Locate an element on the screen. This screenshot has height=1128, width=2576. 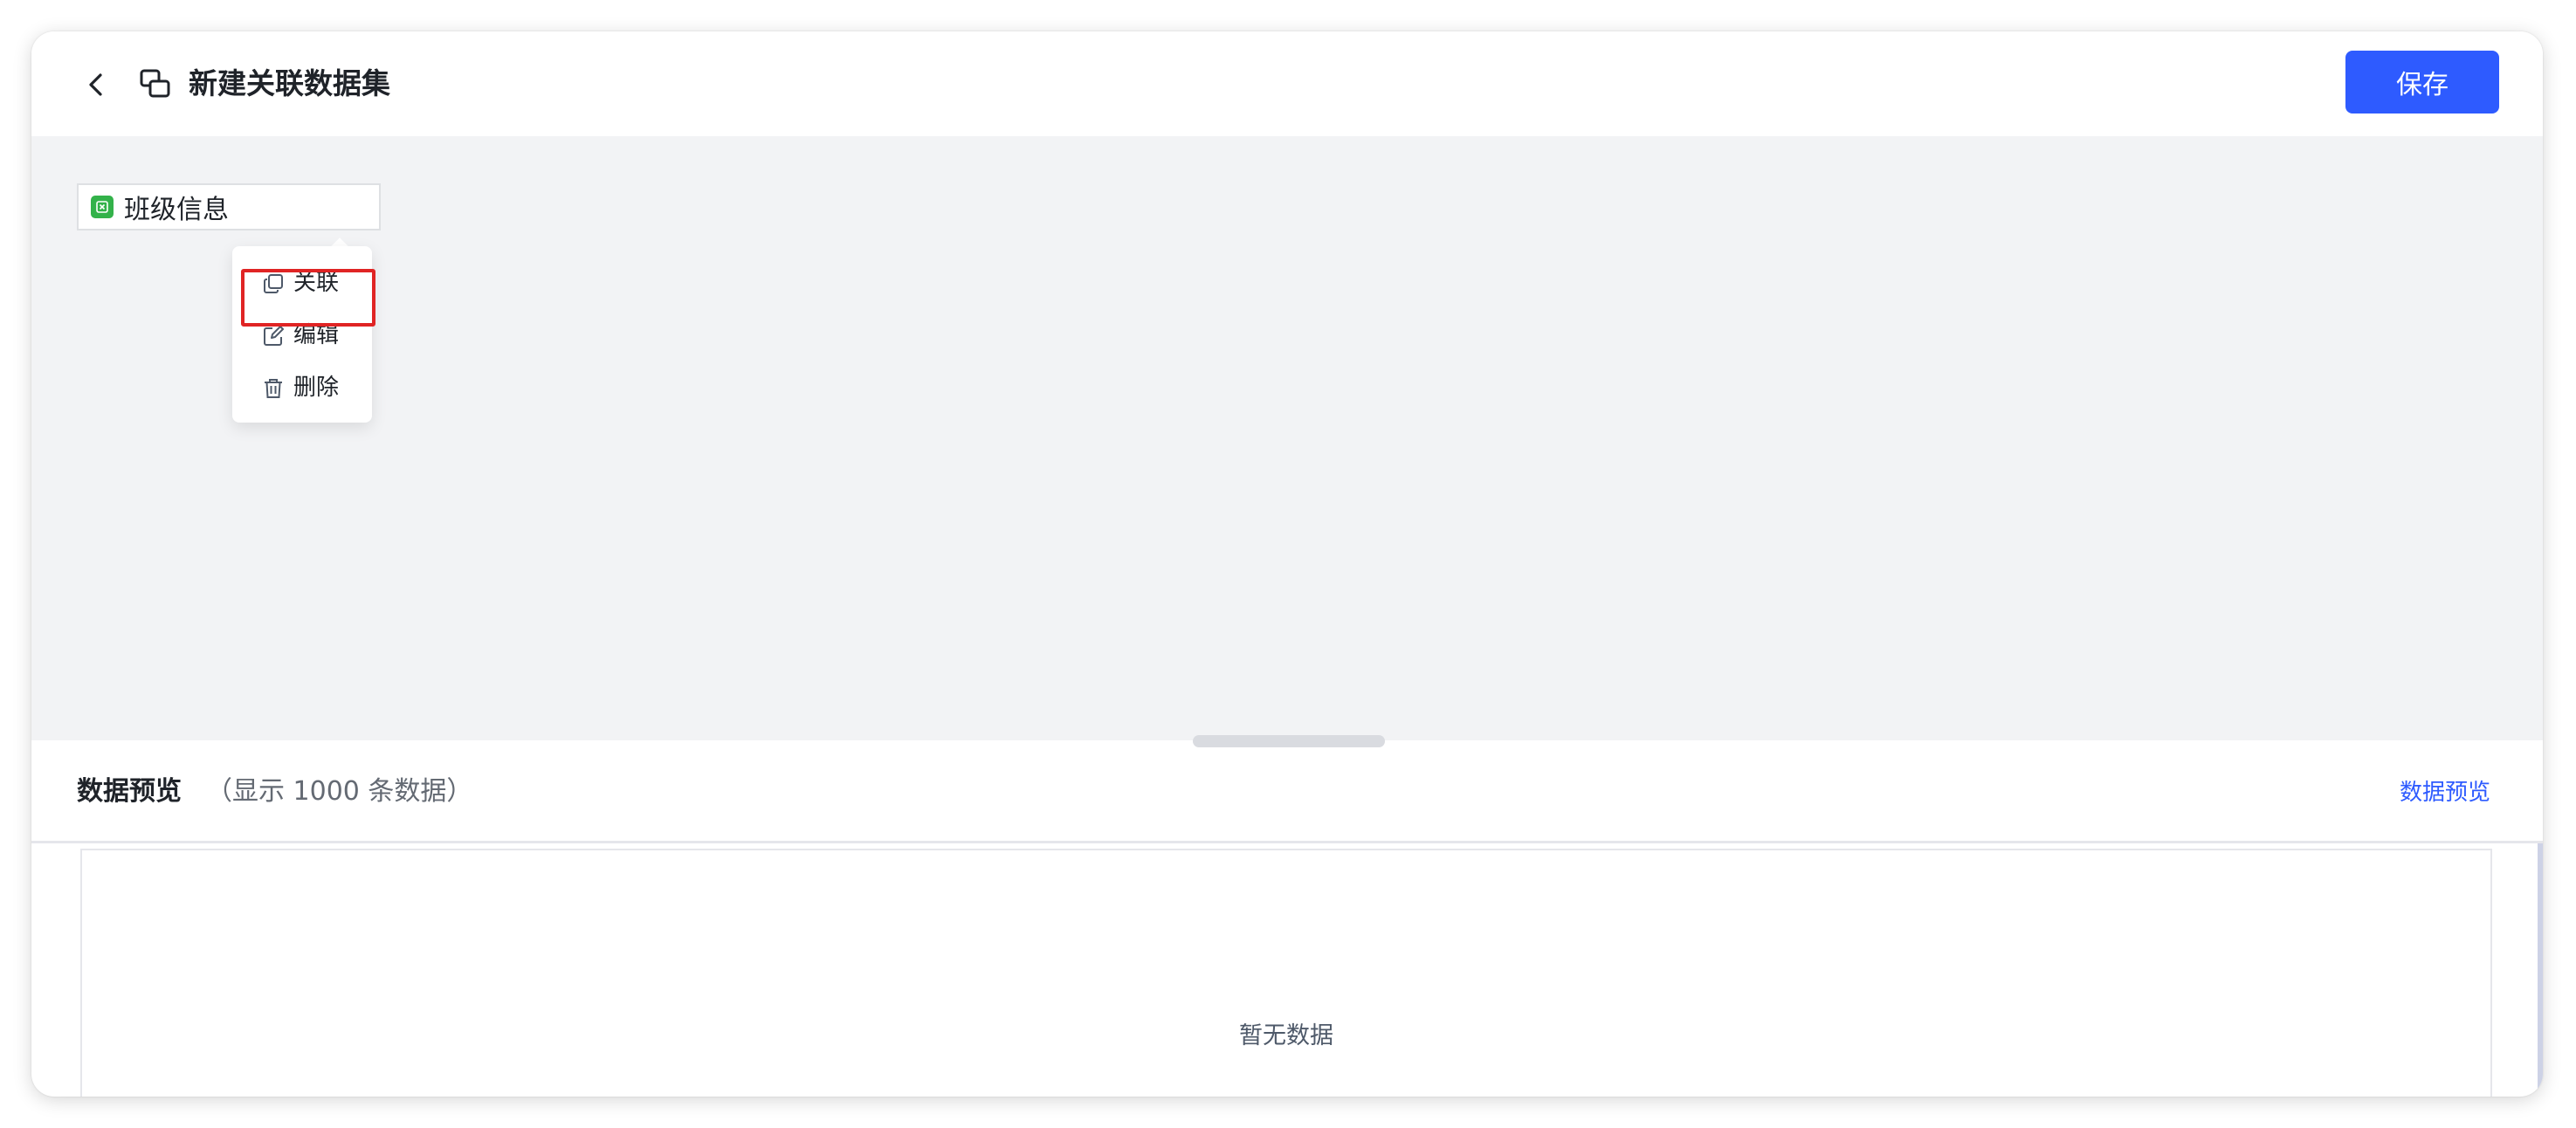
preview-header: 数据预览 （显示 1000 条数据） 数据预览 is located at coordinates (1287, 791).